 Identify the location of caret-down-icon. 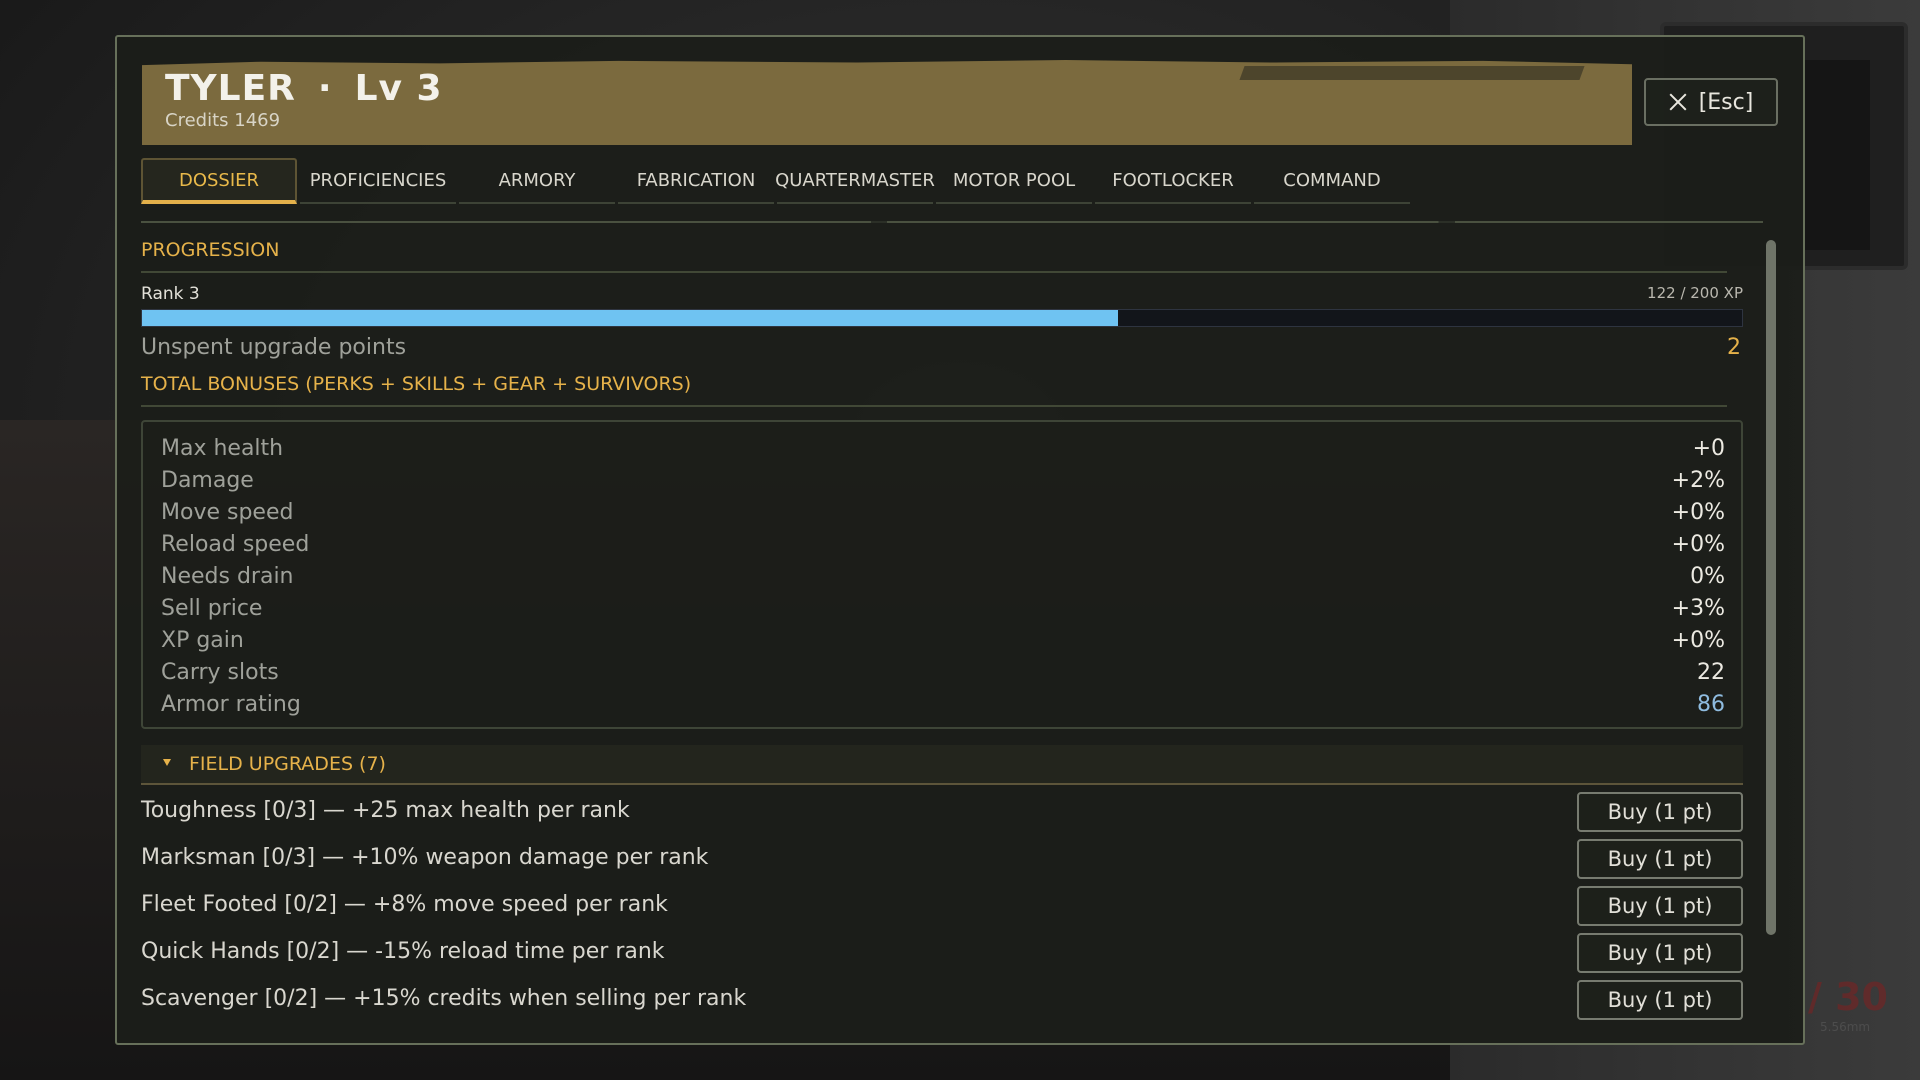
(167, 762).